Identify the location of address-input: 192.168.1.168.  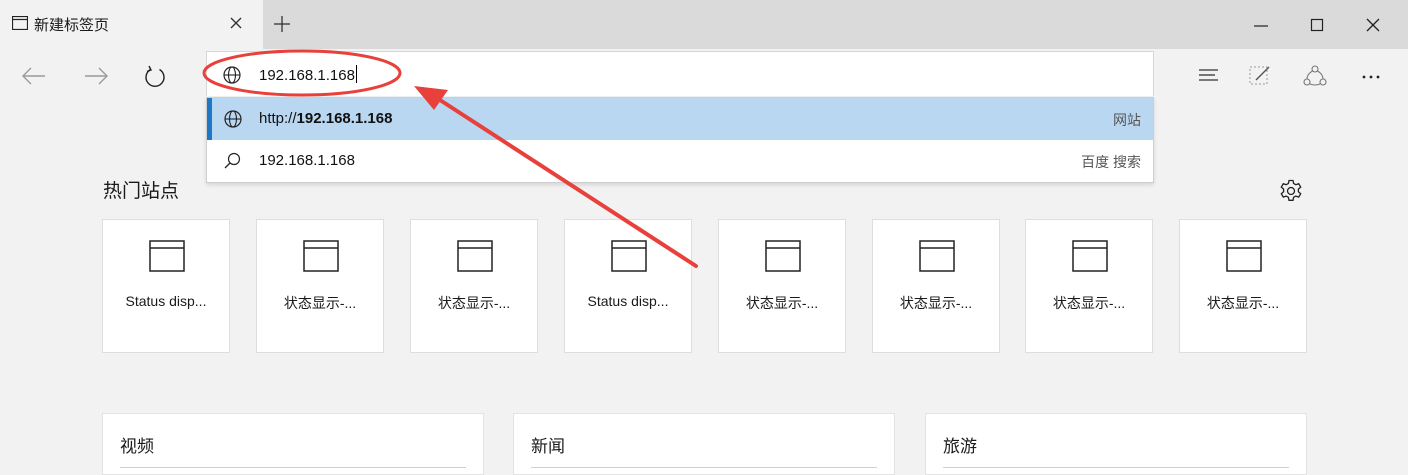
(308, 74).